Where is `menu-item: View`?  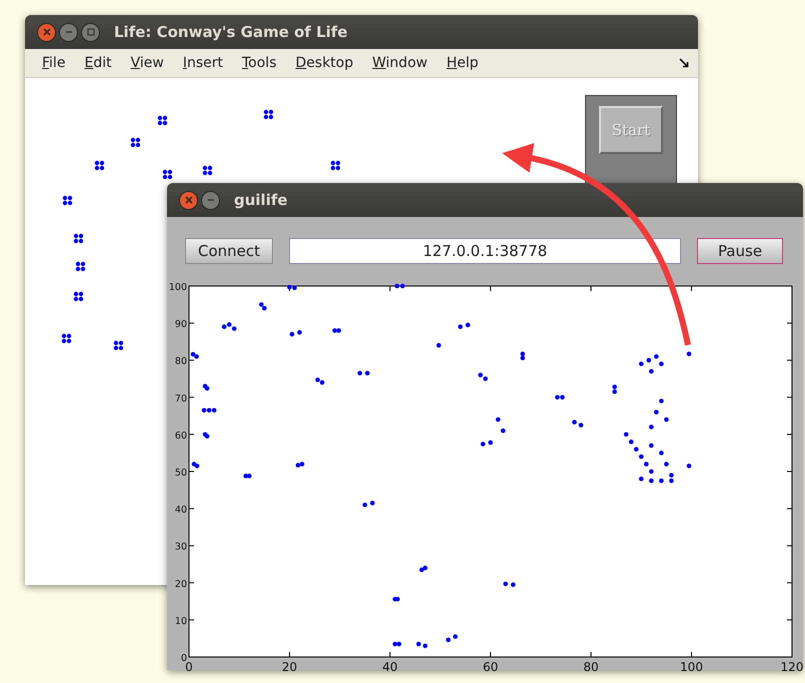 menu-item: View is located at coordinates (147, 63).